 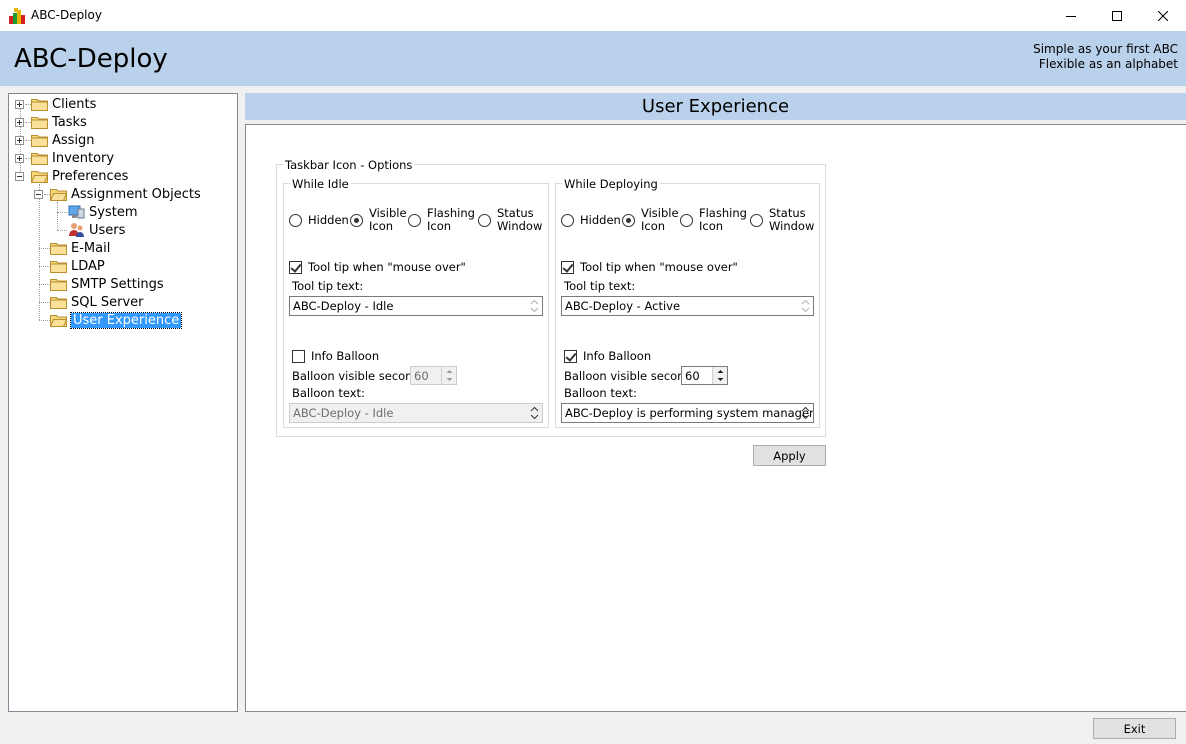 What do you see at coordinates (91, 248) in the screenshot?
I see `tree-item-label: E-Mail` at bounding box center [91, 248].